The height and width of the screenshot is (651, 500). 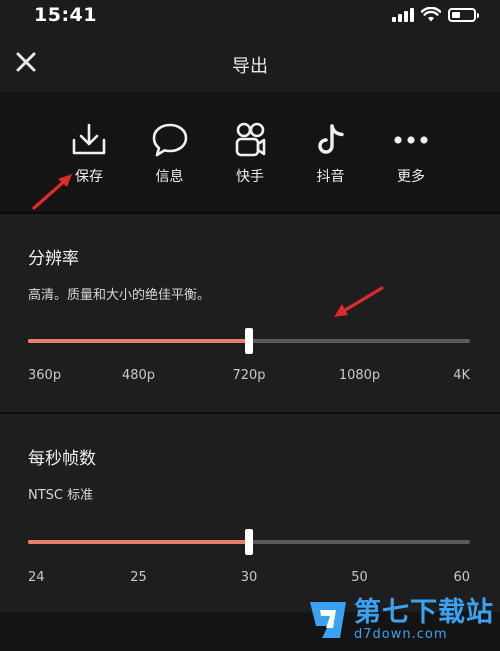 I want to click on status-bar: 15:41, so click(x=250, y=16).